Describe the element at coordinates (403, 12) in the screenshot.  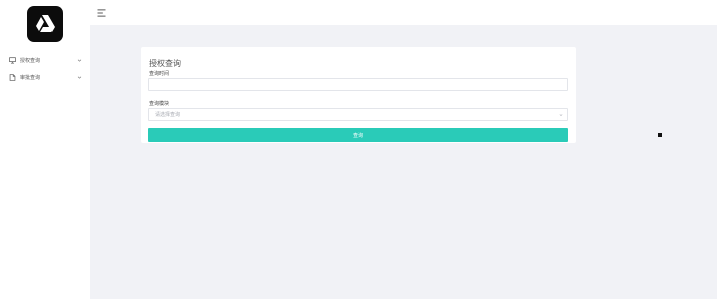
I see `top-bar` at that location.